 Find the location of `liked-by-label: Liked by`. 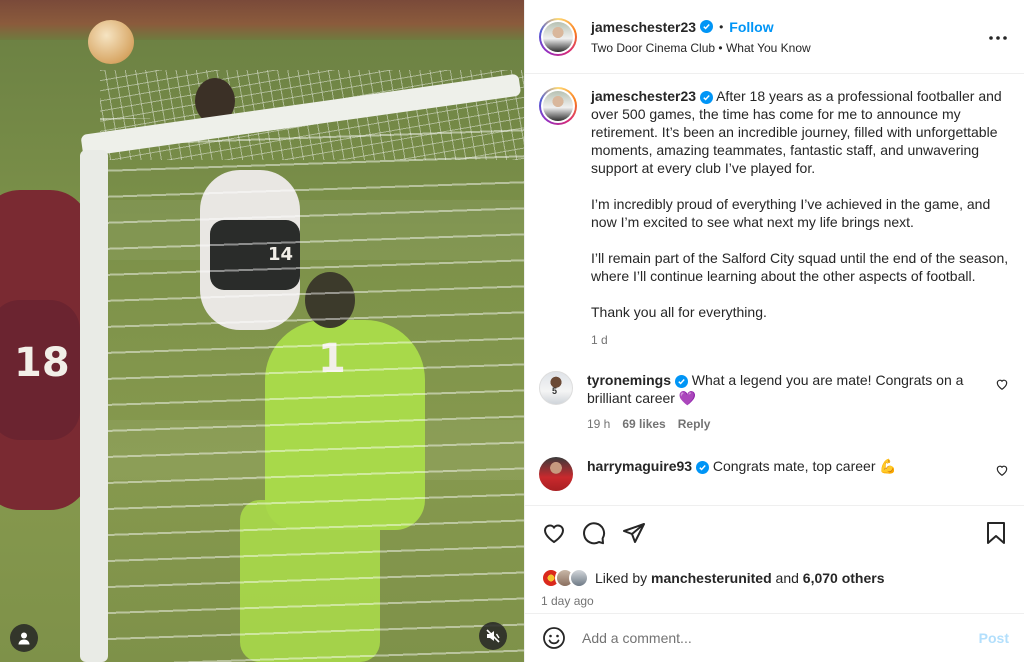

liked-by-label: Liked by is located at coordinates (621, 578).